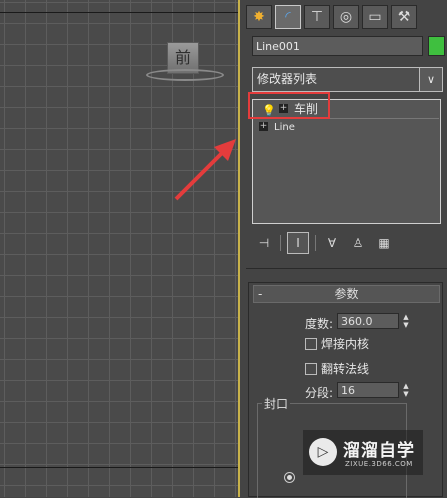 The image size is (447, 498). I want to click on segments-input: 16, so click(368, 390).